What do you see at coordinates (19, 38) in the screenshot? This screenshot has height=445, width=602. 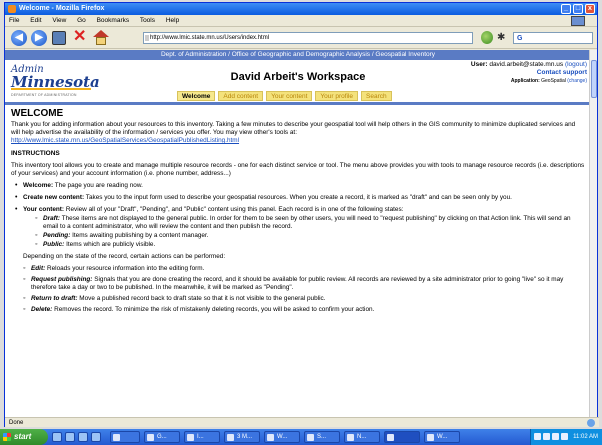 I see `back-button: ◀` at bounding box center [19, 38].